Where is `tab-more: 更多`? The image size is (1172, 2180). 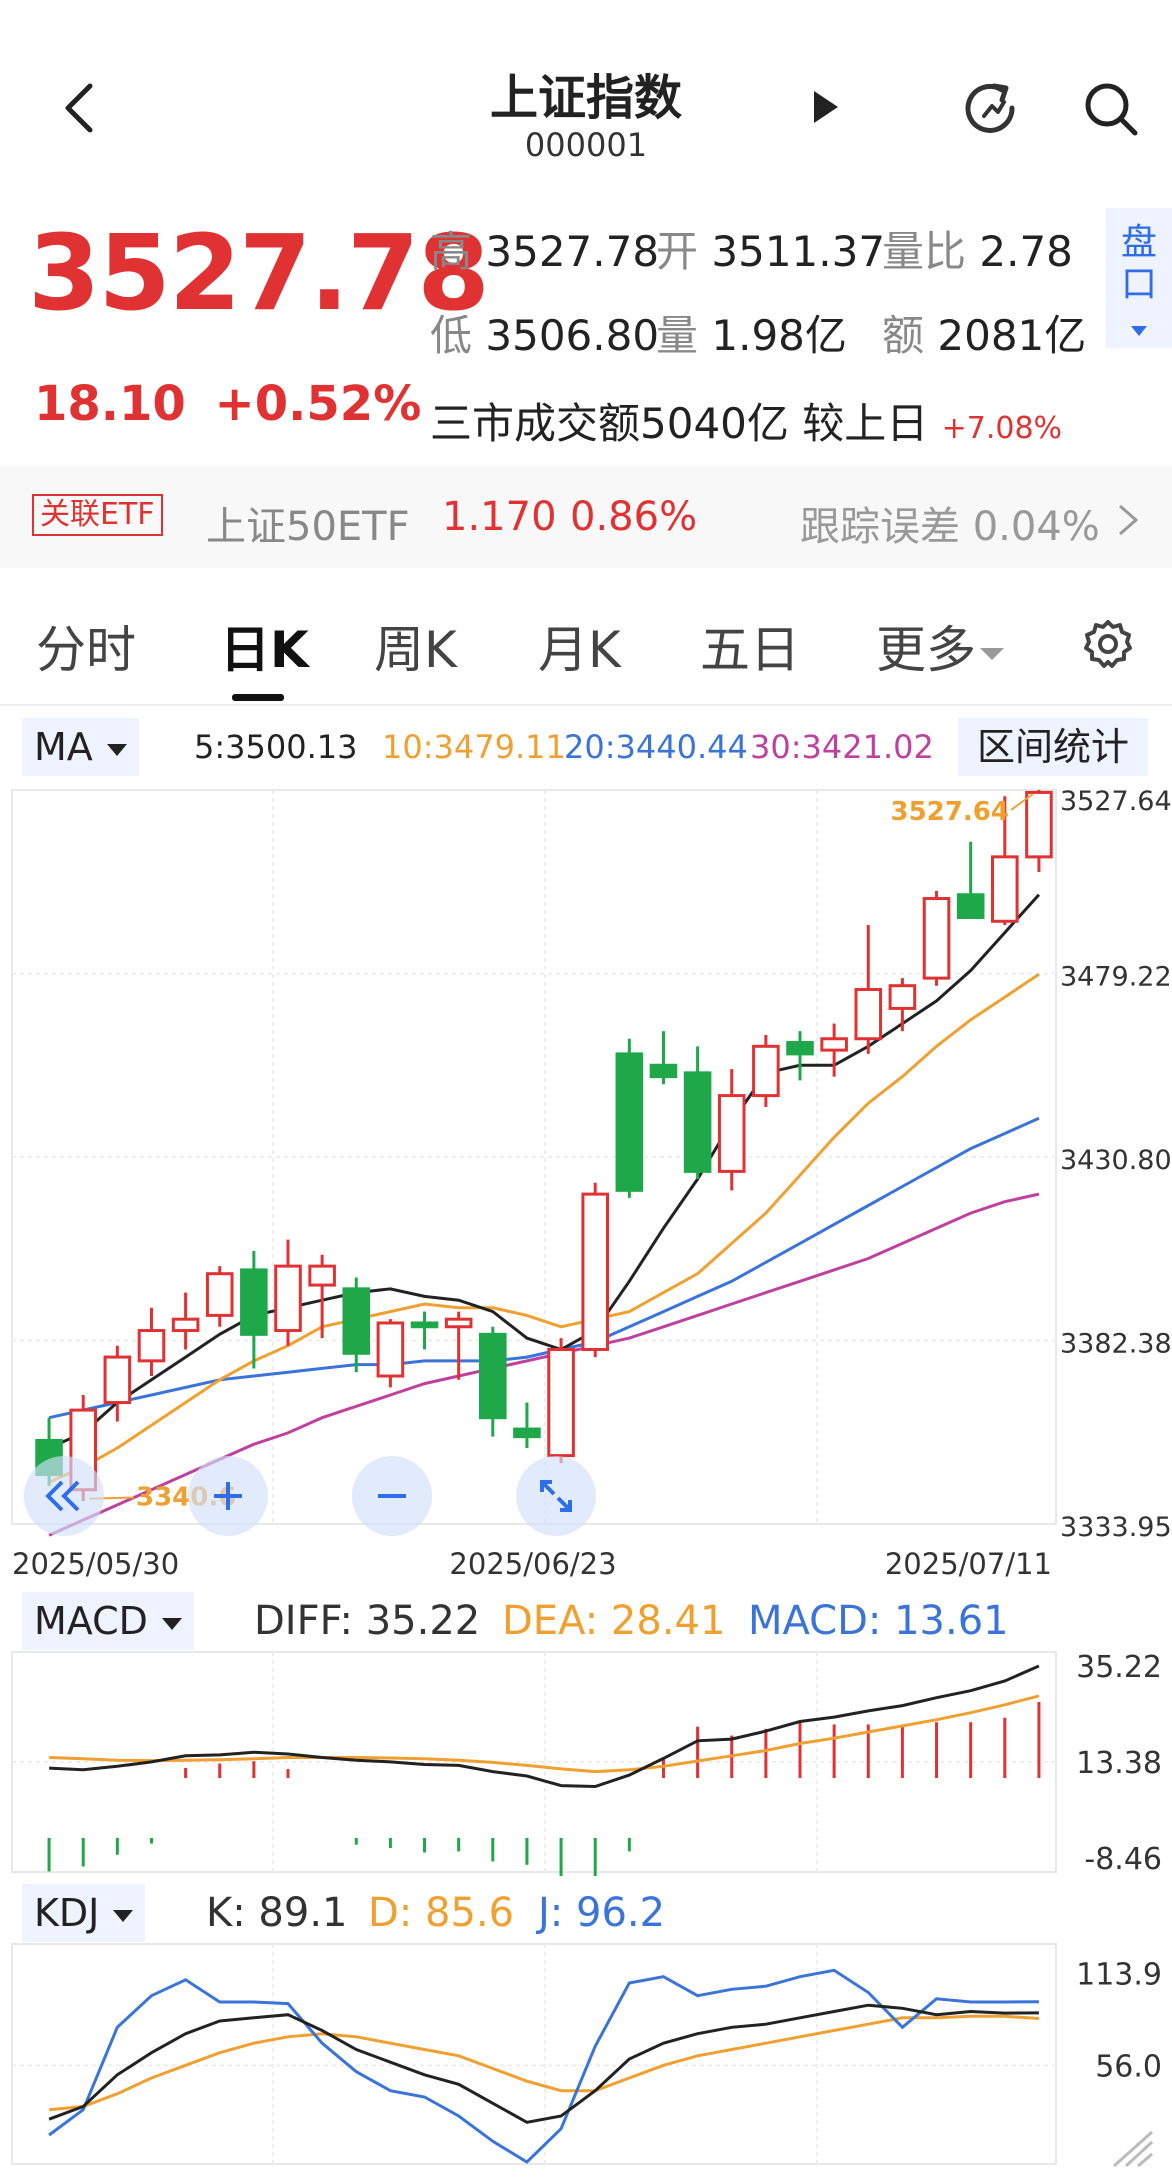
tab-more: 更多 is located at coordinates (941, 646).